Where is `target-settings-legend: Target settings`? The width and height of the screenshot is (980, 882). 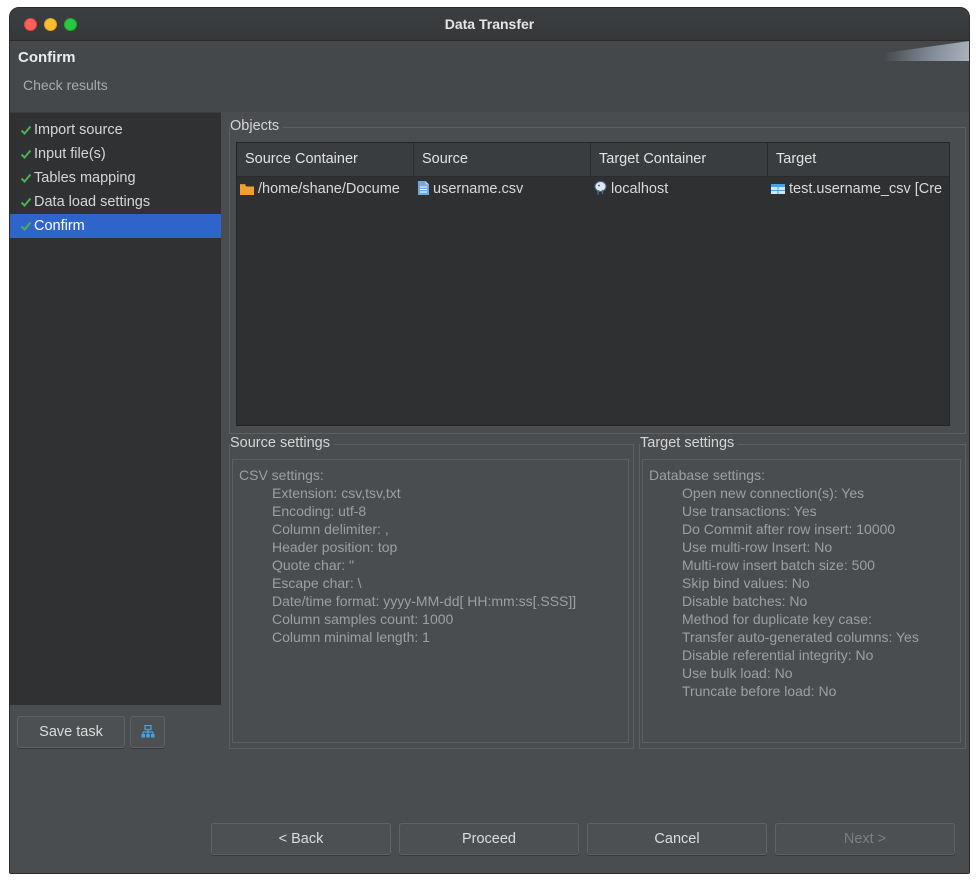 target-settings-legend: Target settings is located at coordinates (689, 443).